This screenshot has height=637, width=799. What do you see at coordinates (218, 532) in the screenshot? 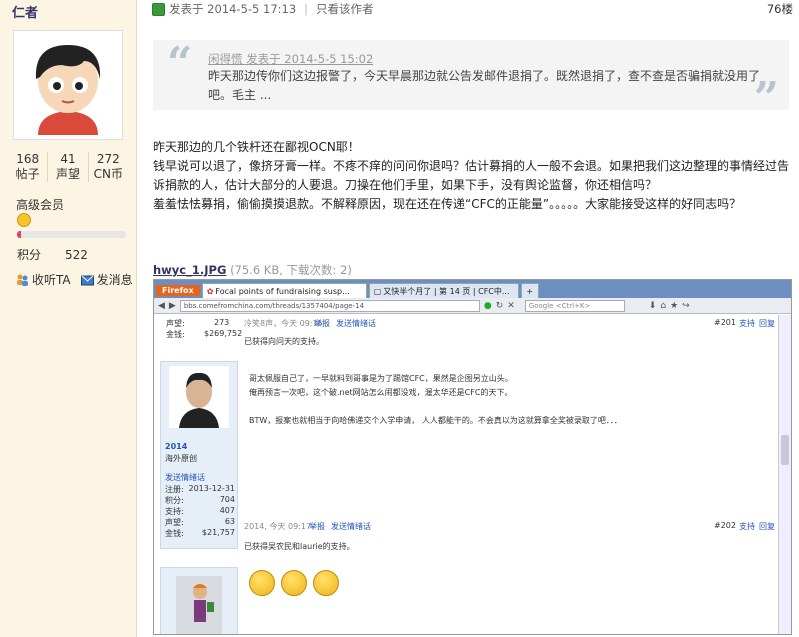
I see `card-money: $21,757` at bounding box center [218, 532].